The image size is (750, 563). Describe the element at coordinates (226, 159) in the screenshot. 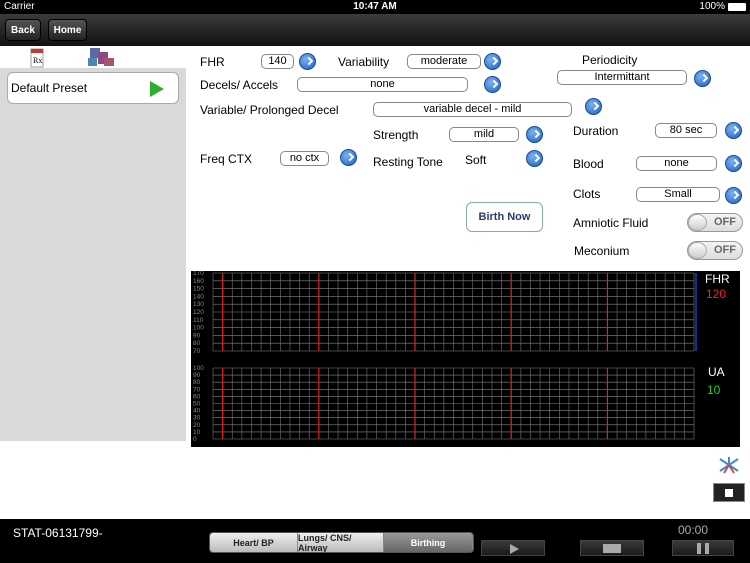

I see `freq-ctx-label: Freq CTX` at that location.